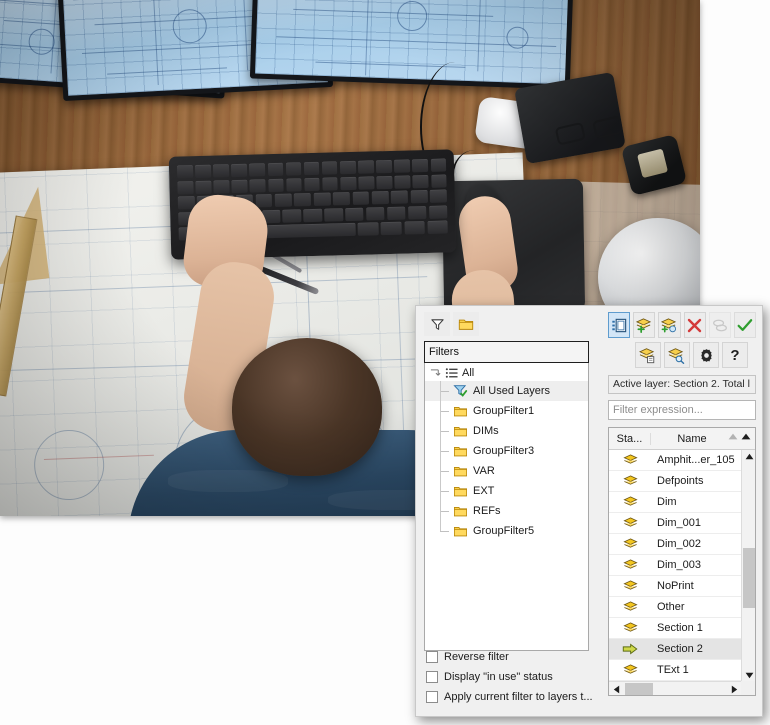 The height and width of the screenshot is (725, 770). I want to click on caret-left-icon, so click(616, 689).